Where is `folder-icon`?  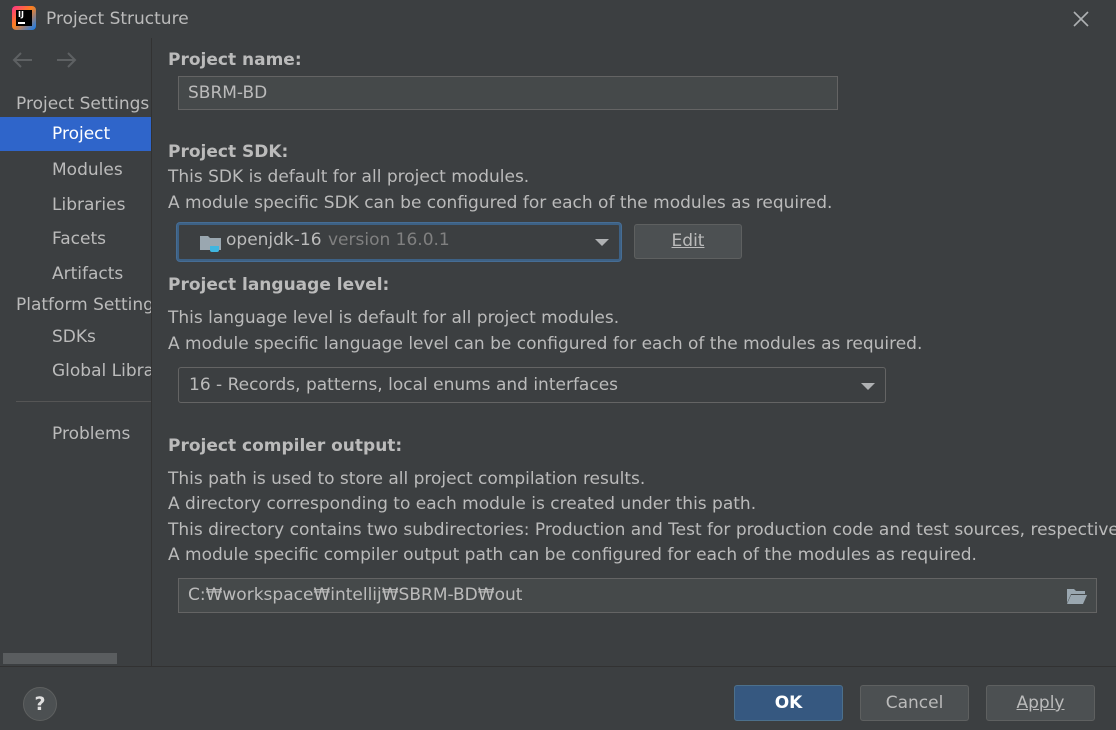
folder-icon is located at coordinates (210, 244).